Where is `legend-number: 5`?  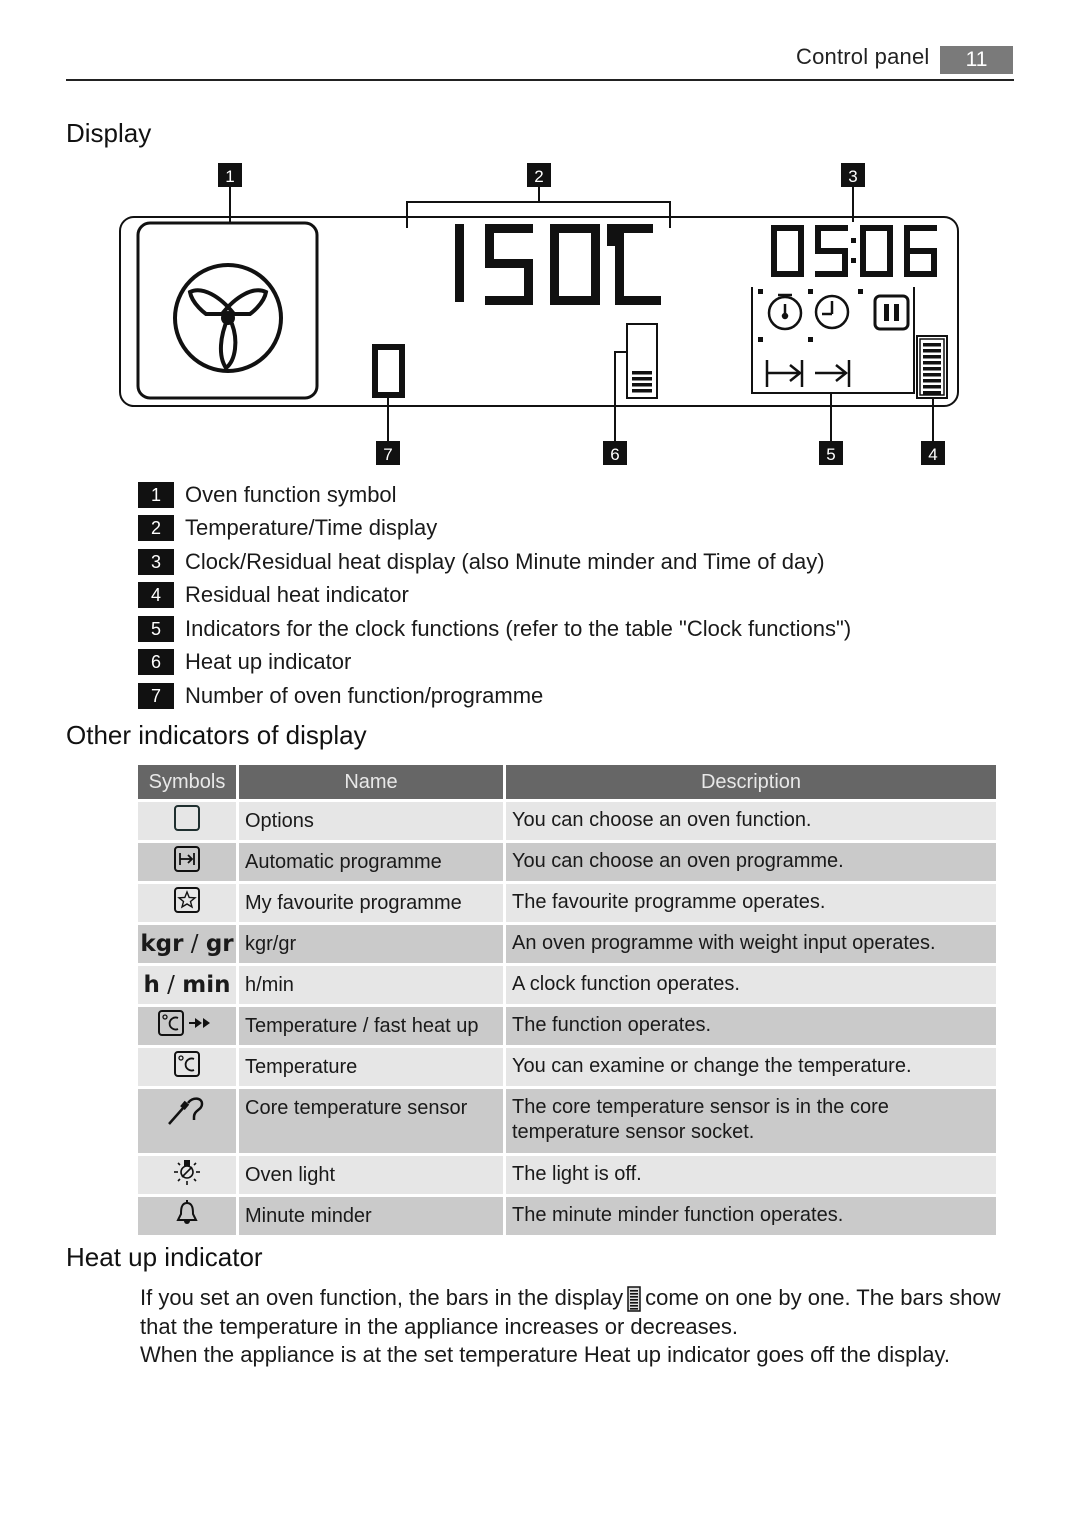
legend-number: 5 is located at coordinates (156, 628).